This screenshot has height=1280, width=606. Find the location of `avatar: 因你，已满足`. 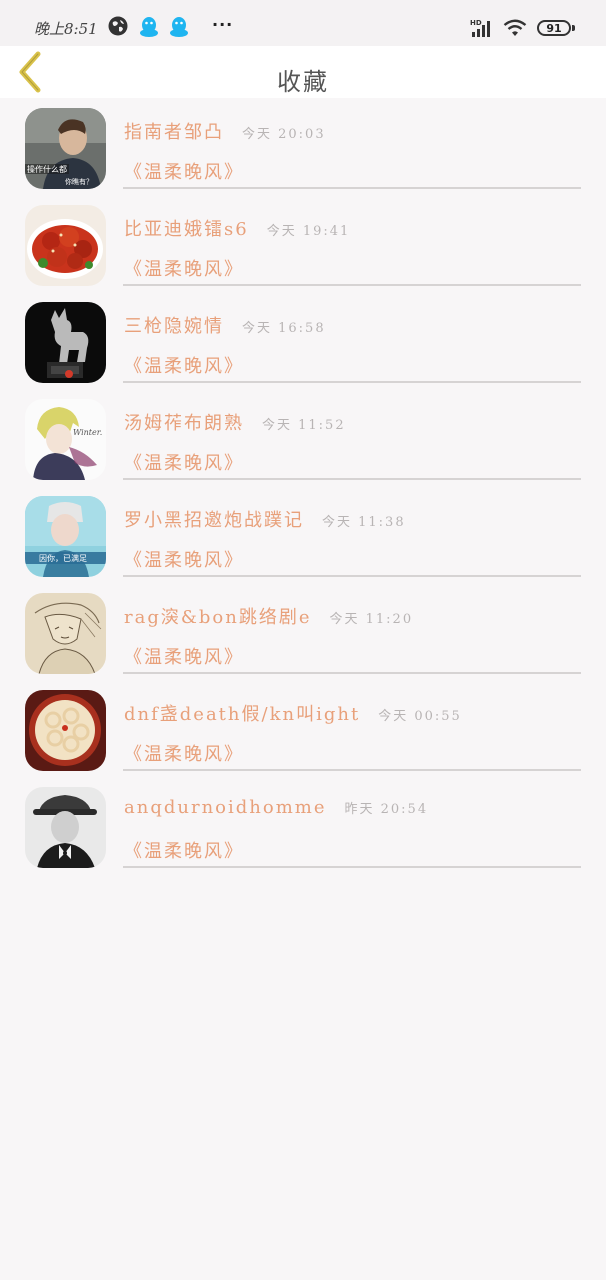

avatar: 因你，已满足 is located at coordinates (65, 536).